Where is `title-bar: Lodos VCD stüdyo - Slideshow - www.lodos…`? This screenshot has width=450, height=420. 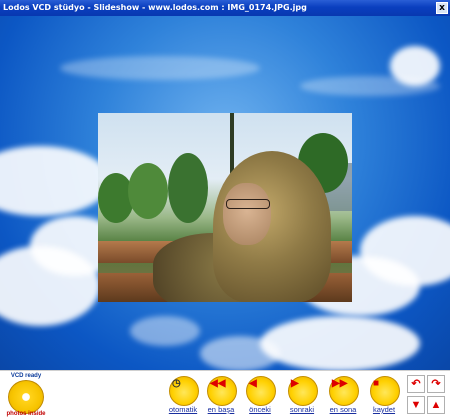 title-bar: Lodos VCD stüdyo - Slideshow - www.lodos… is located at coordinates (225, 8).